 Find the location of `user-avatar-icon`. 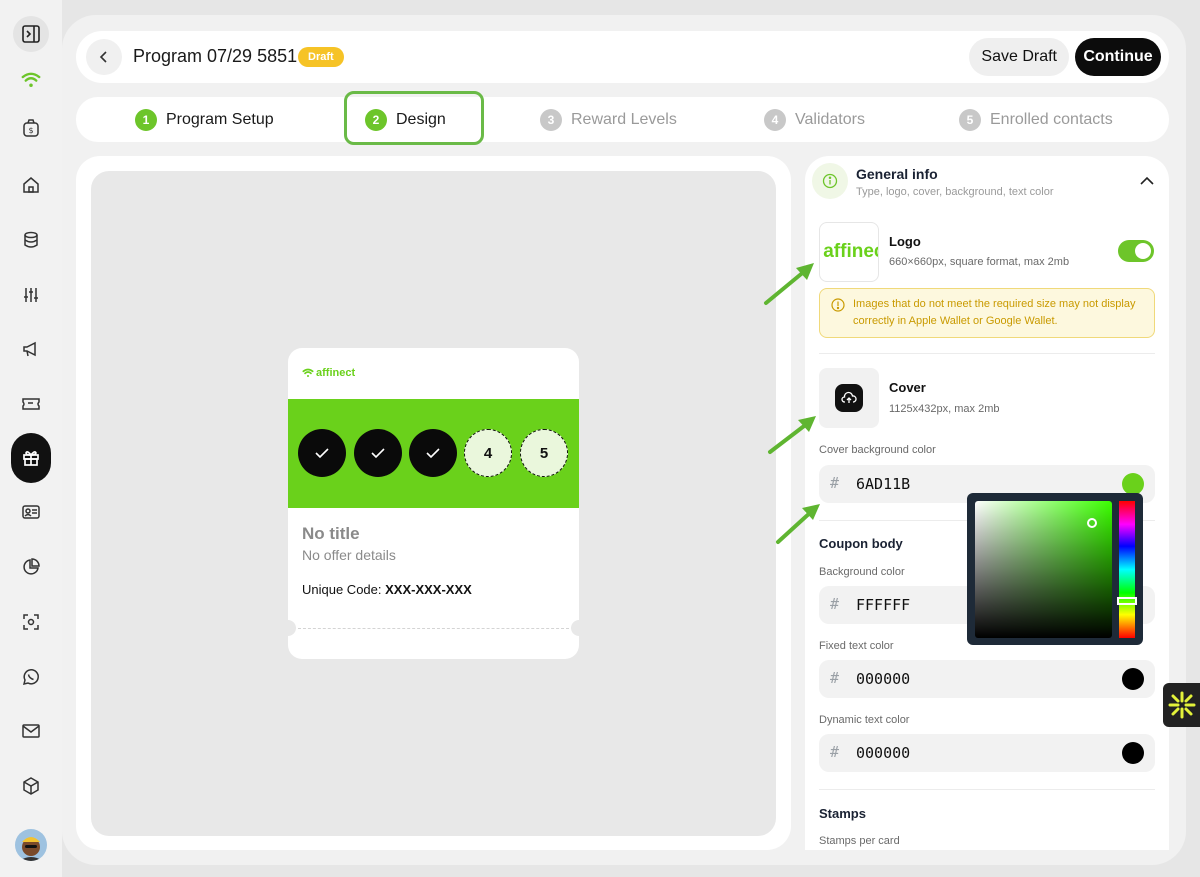

user-avatar-icon is located at coordinates (31, 849).